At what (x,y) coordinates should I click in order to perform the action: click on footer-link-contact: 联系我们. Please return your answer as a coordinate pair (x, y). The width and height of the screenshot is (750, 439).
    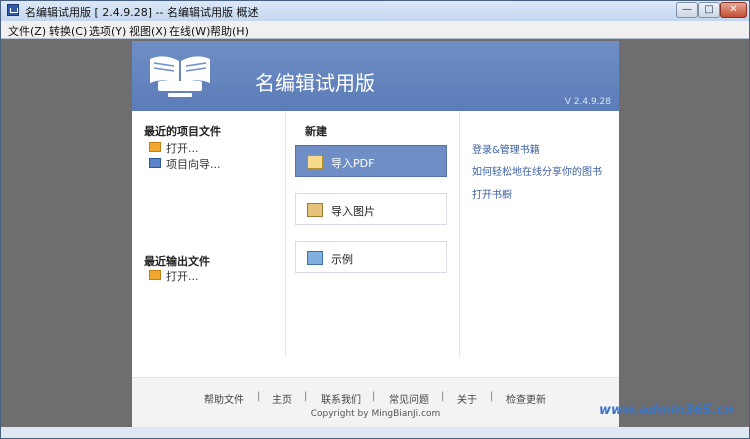
    Looking at the image, I should click on (341, 398).